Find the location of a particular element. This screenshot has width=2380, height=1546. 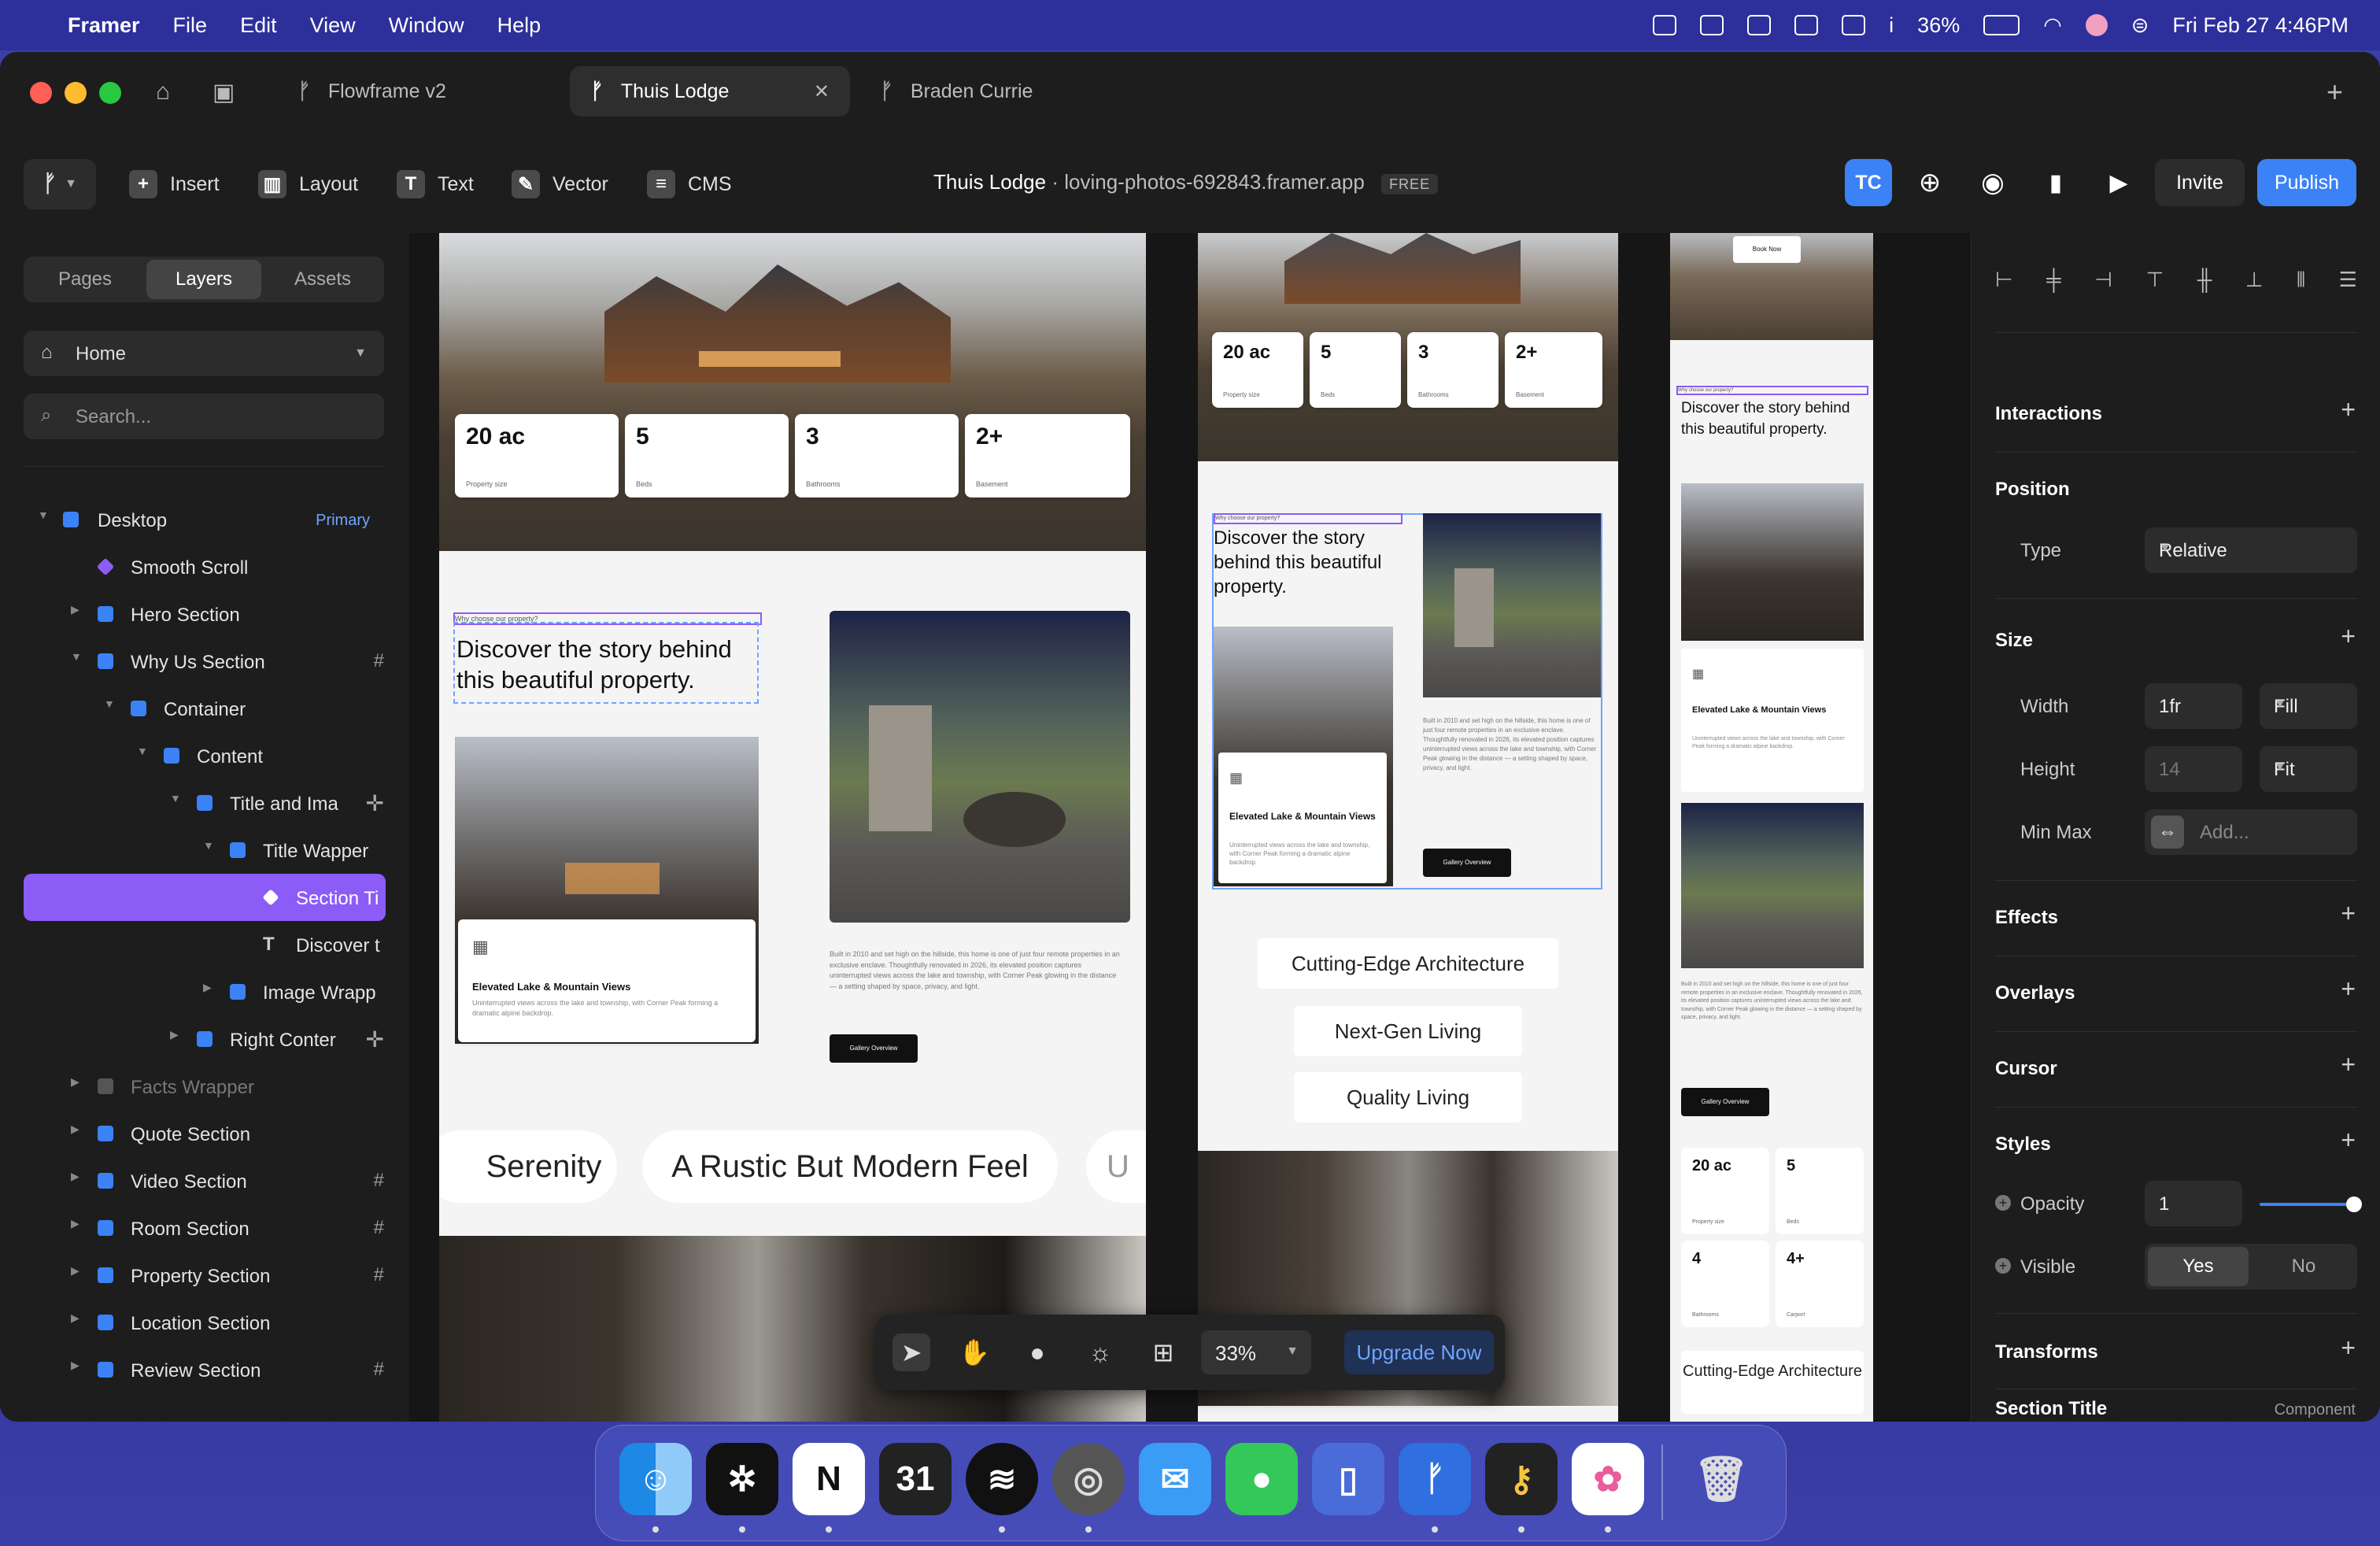

text-button: T Text is located at coordinates (435, 184).